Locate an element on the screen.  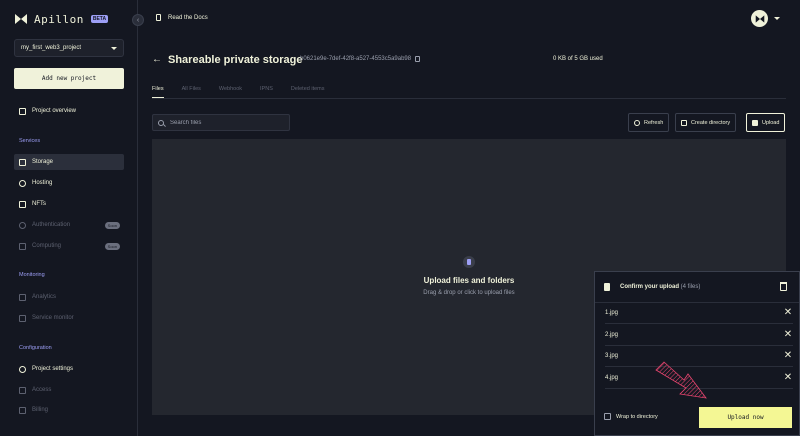
upload-file-icon is located at coordinates (755, 122).